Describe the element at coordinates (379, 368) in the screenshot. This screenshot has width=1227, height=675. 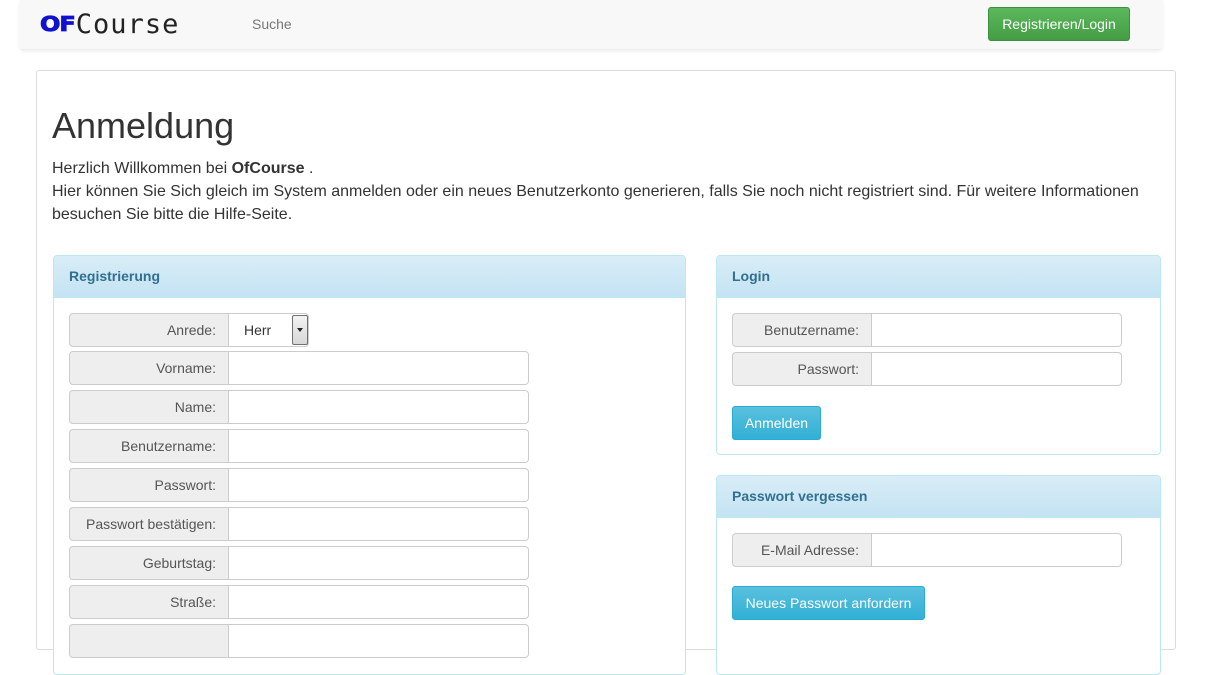
I see `vorname-input` at that location.